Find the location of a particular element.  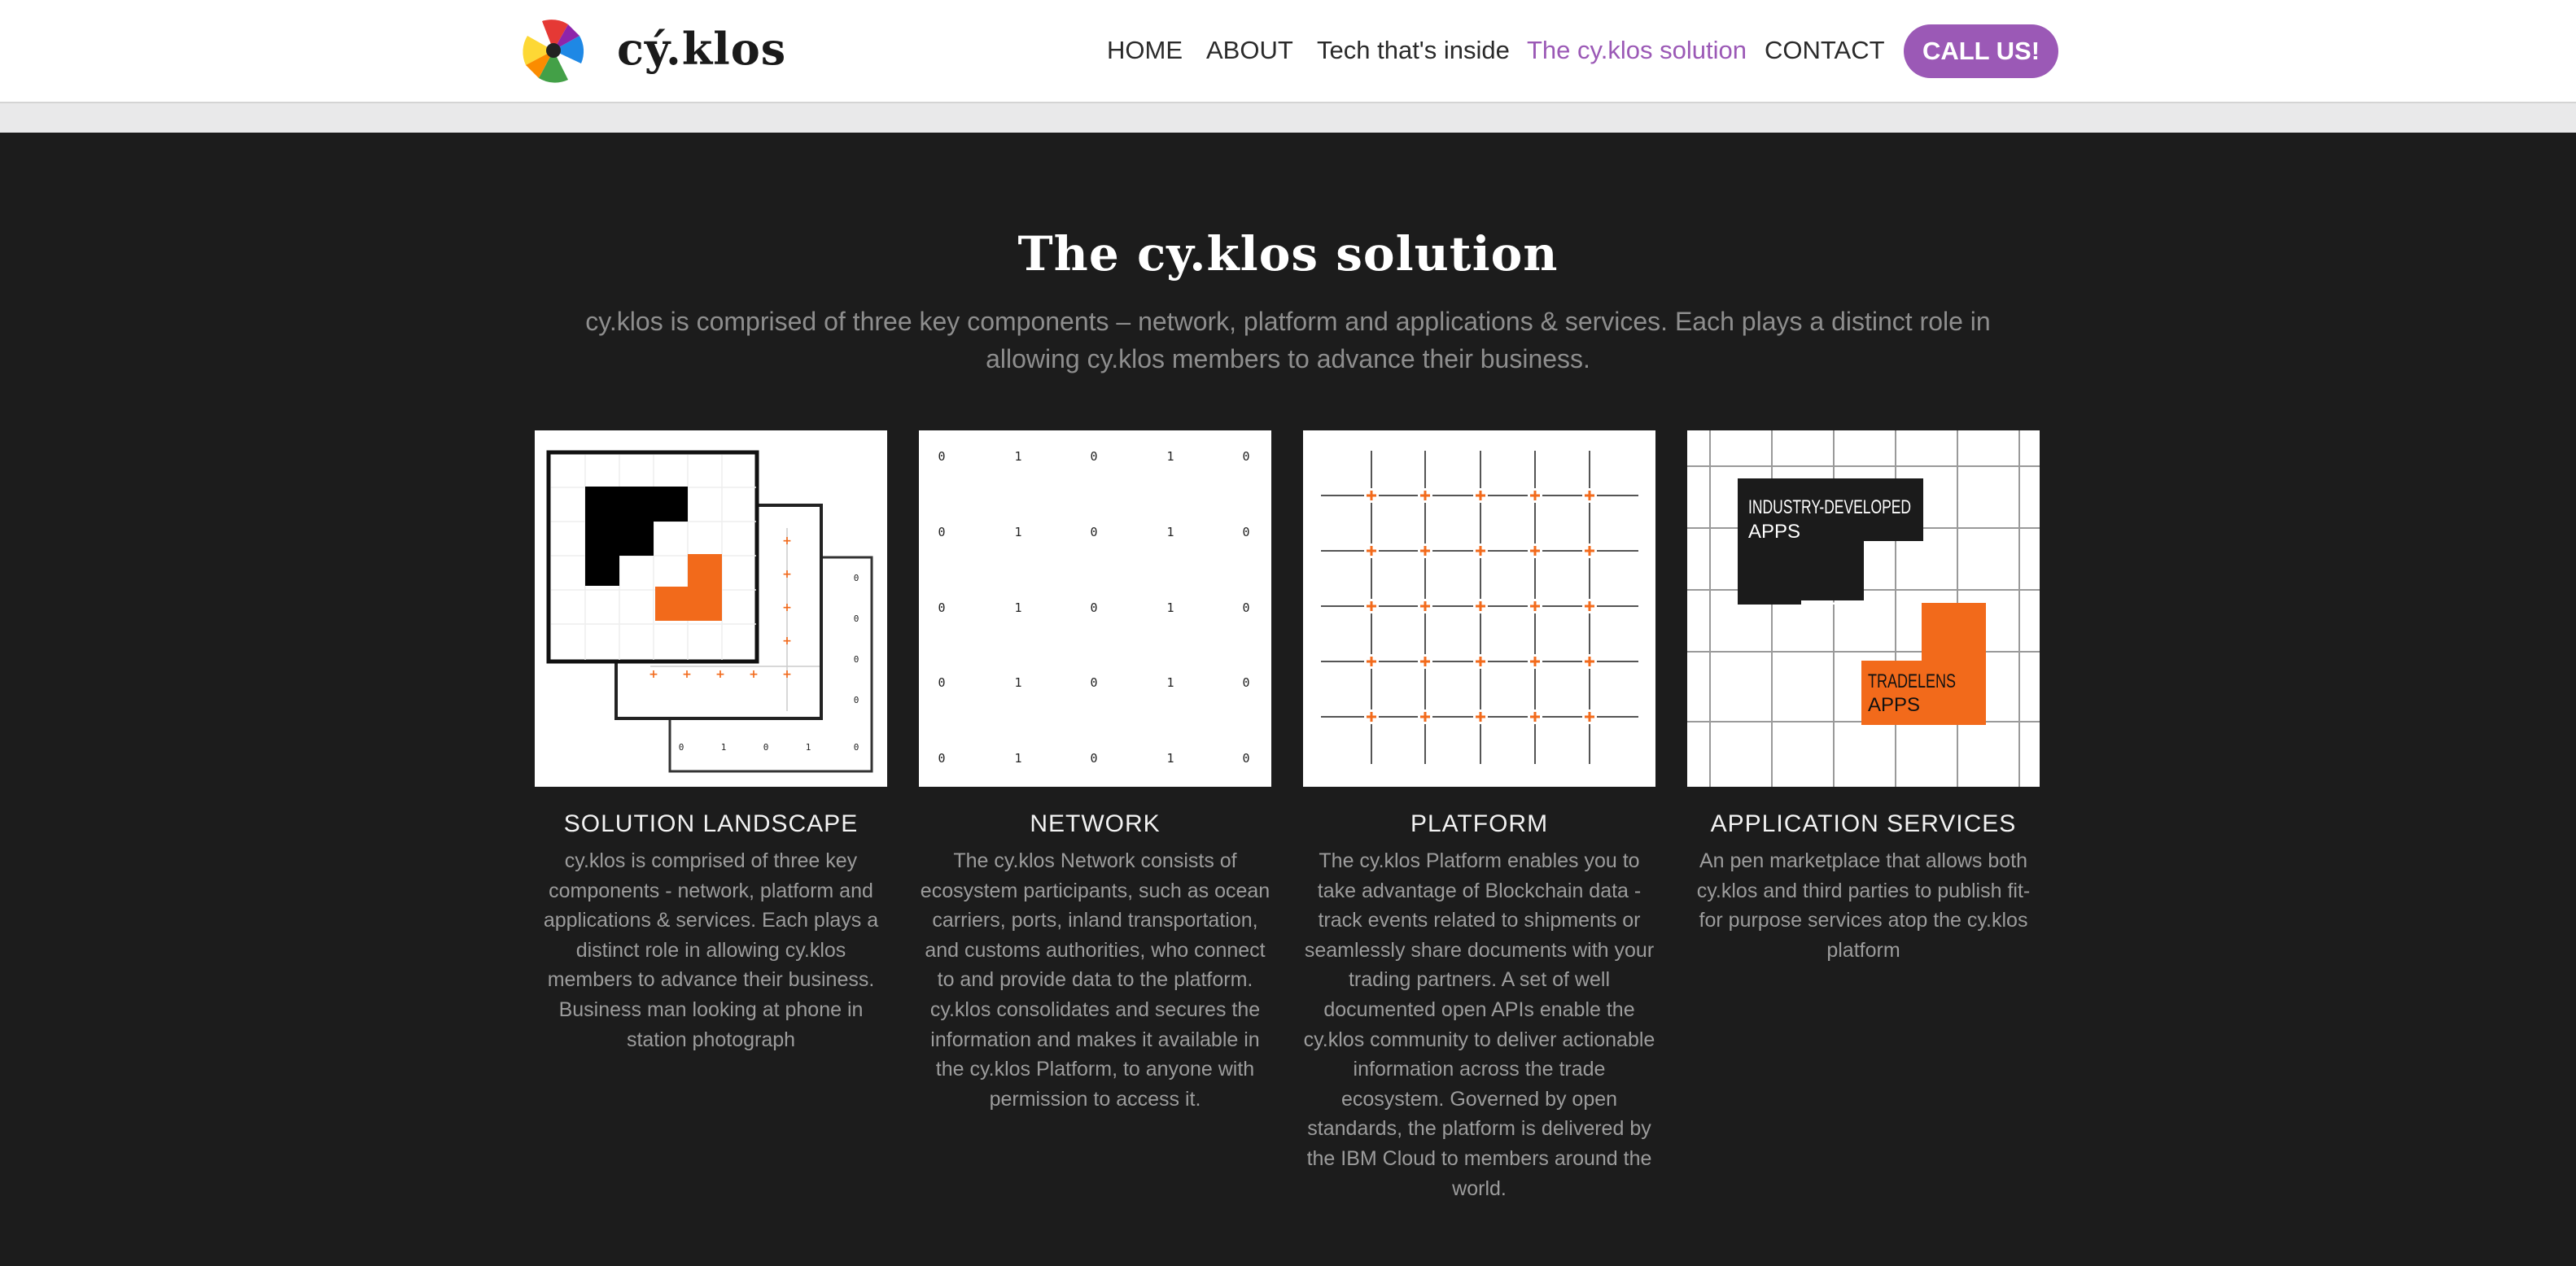

dark-app-label-line1: INDUSTRY-DEVELOPED is located at coordinates (1829, 507).